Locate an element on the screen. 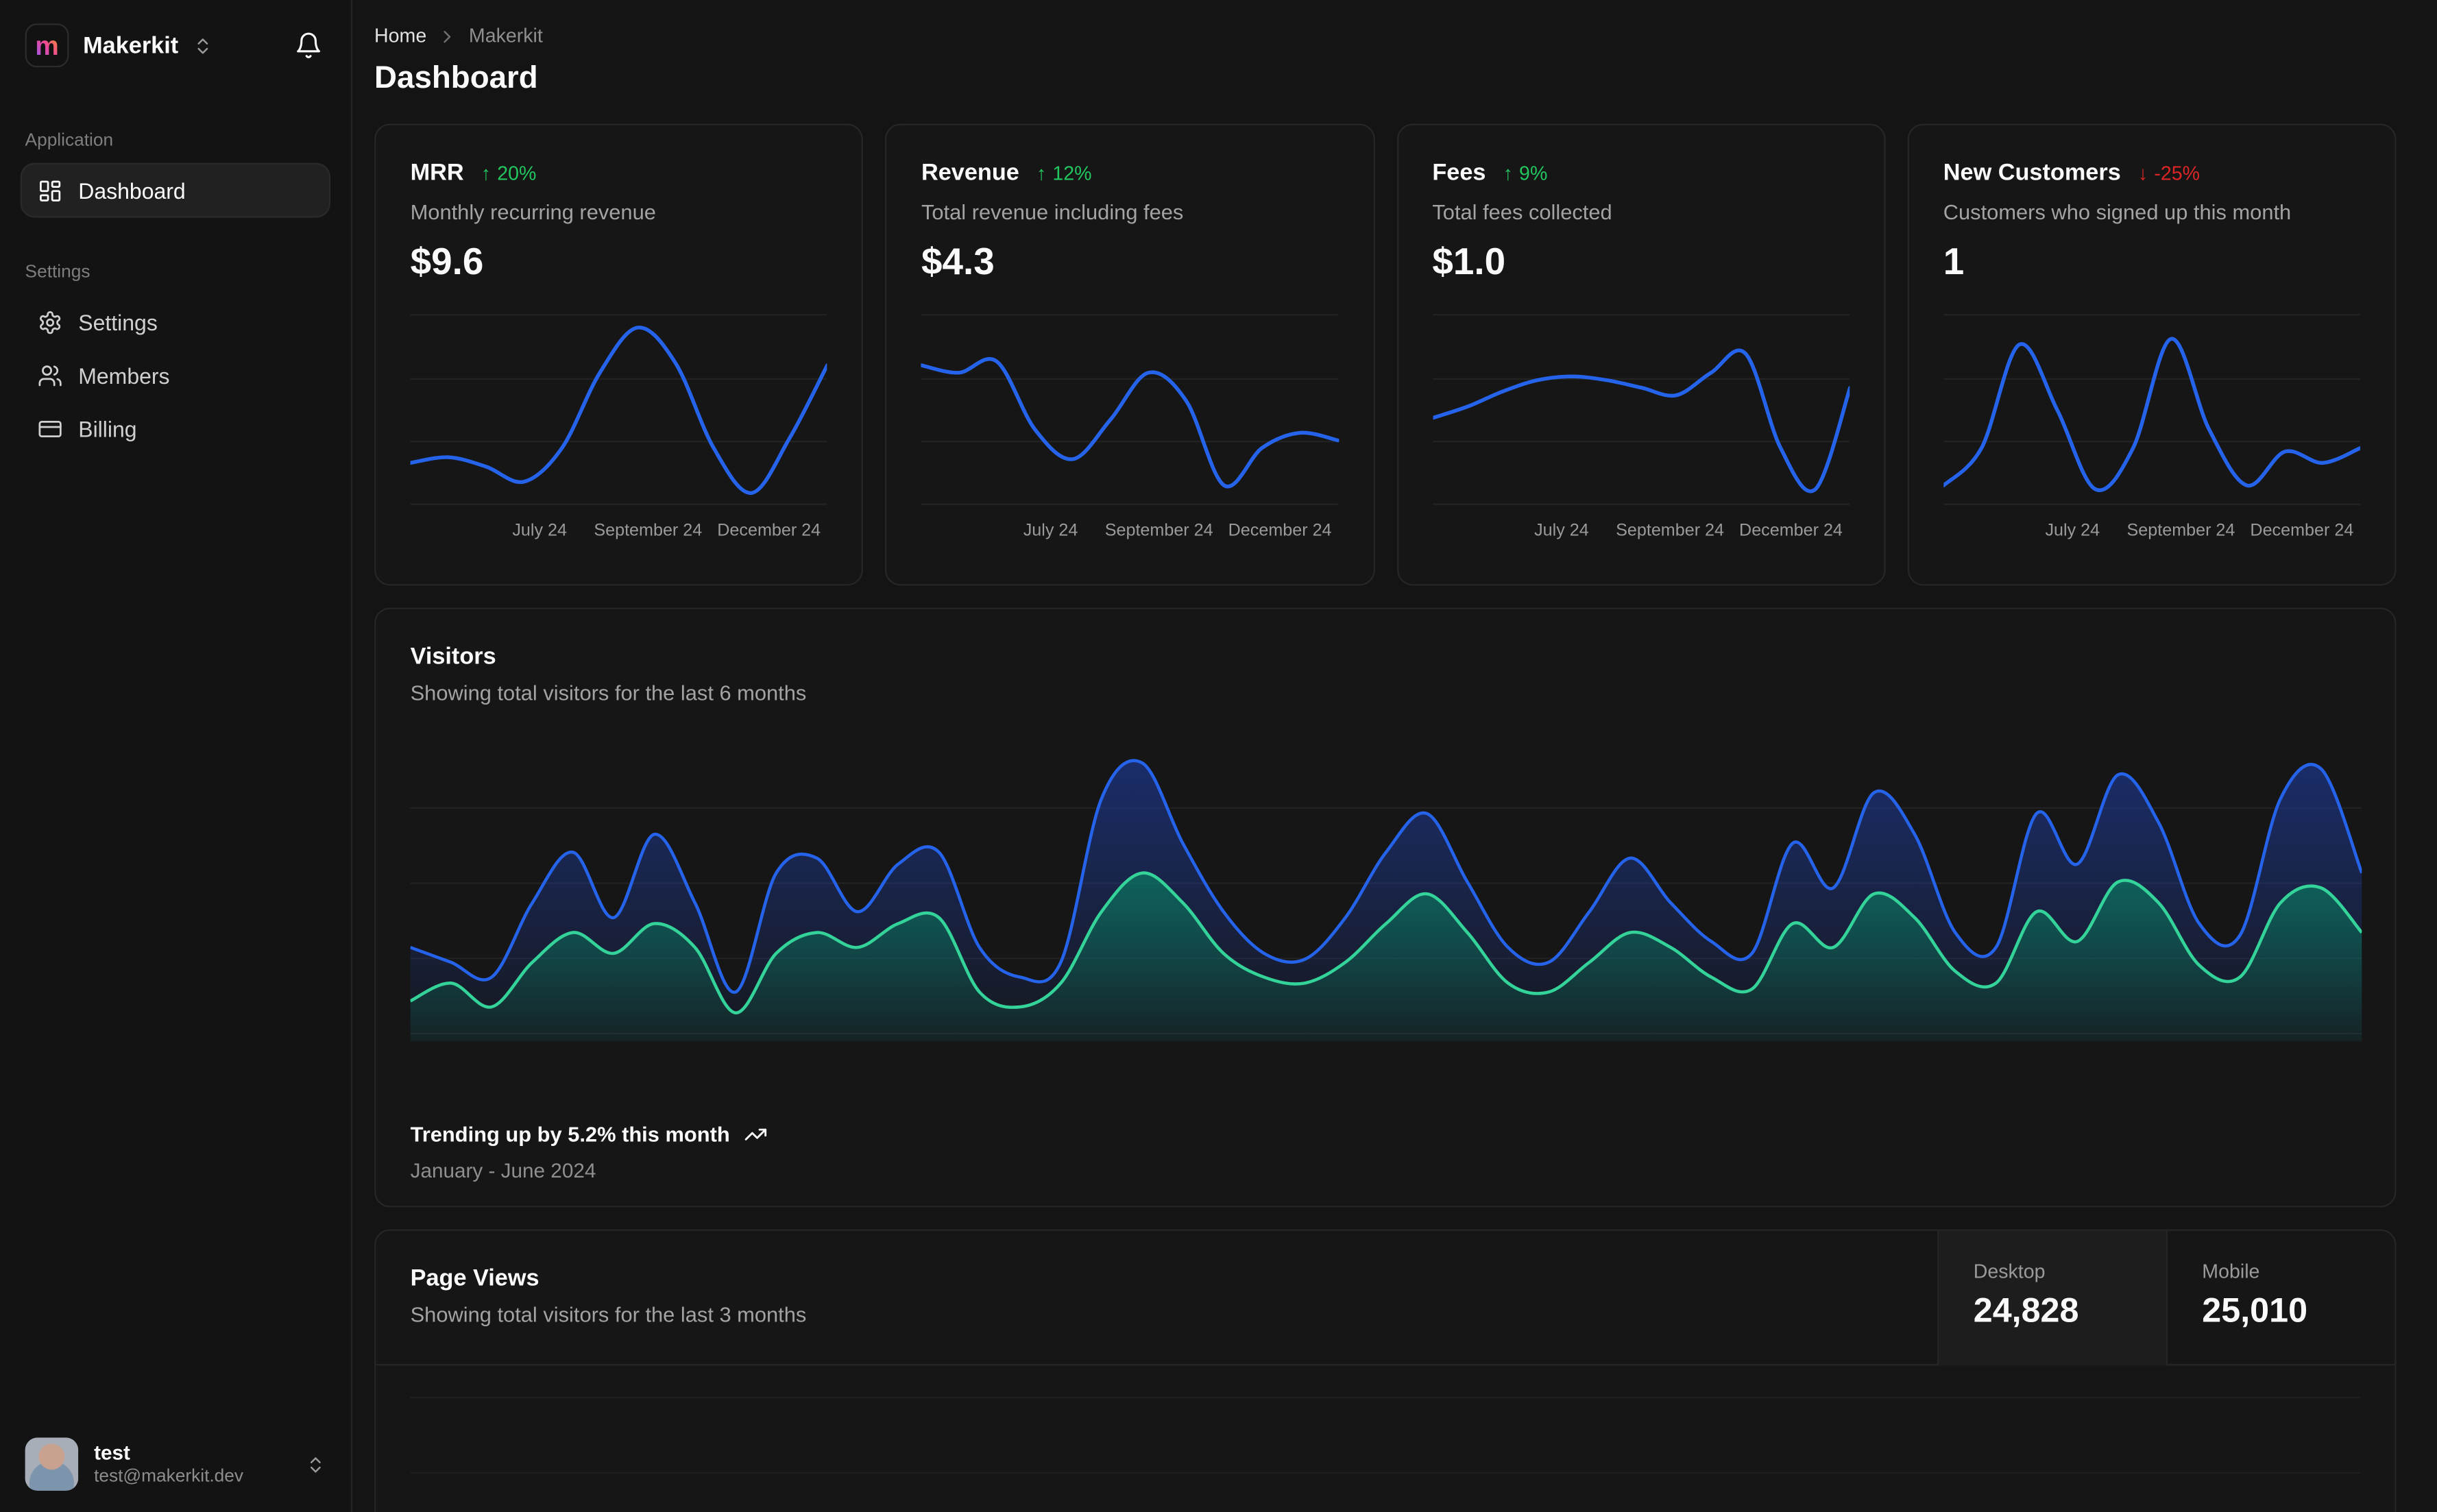 Image resolution: width=2437 pixels, height=1512 pixels. stat-value: $9.6 is located at coordinates (447, 263).